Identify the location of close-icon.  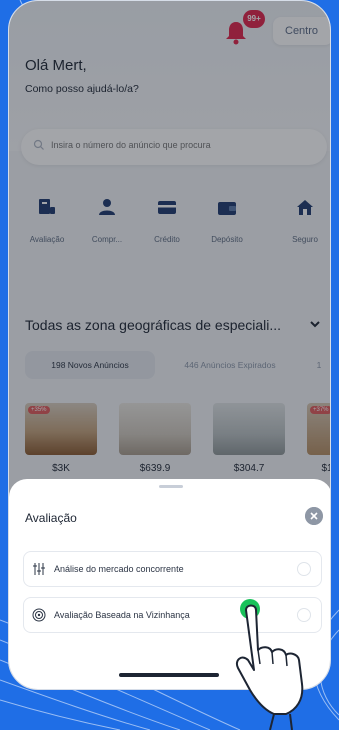
(314, 516).